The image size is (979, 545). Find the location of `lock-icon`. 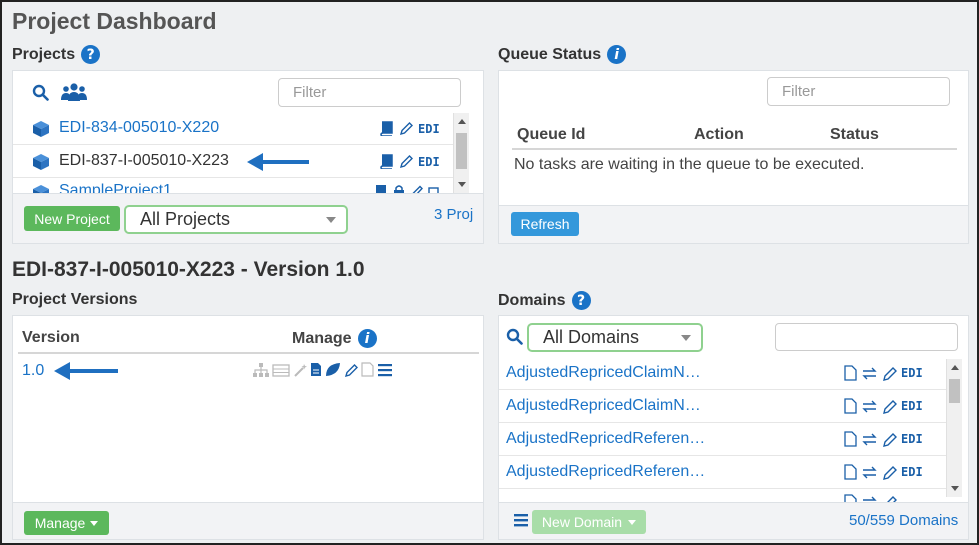

lock-icon is located at coordinates (399, 188).